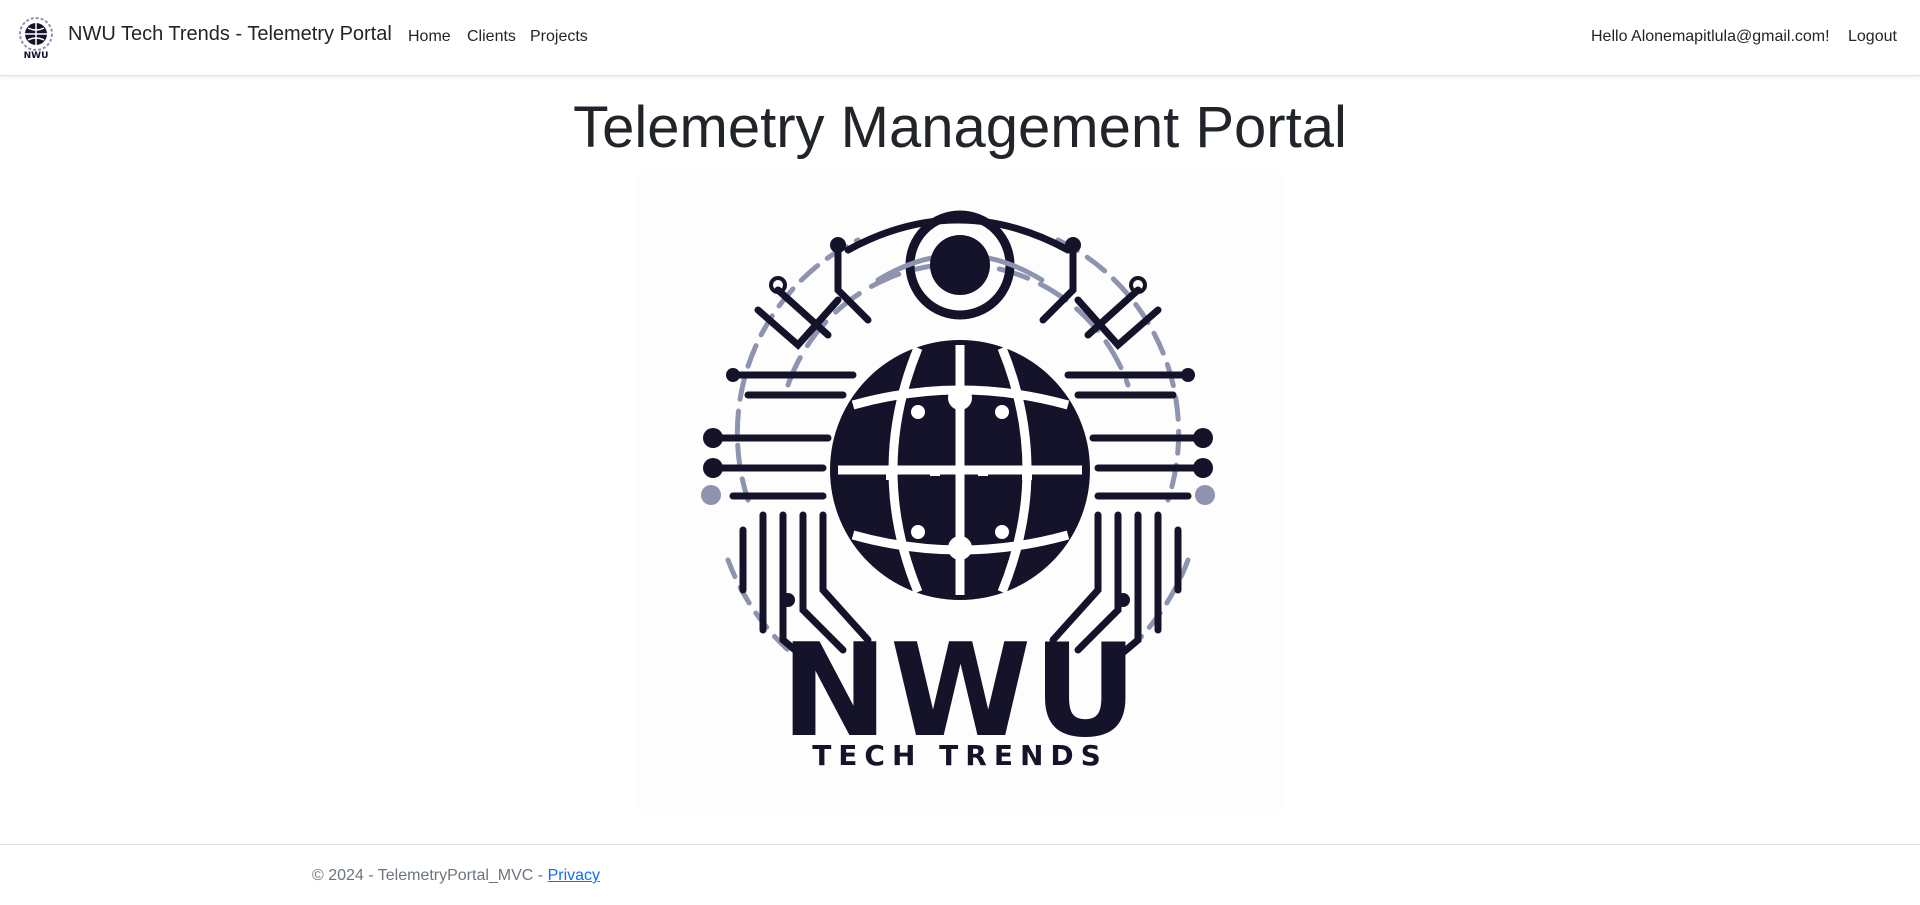 Image resolution: width=1920 pixels, height=905 pixels. Describe the element at coordinates (1872, 37) in the screenshot. I see `logout-button: Logout` at that location.